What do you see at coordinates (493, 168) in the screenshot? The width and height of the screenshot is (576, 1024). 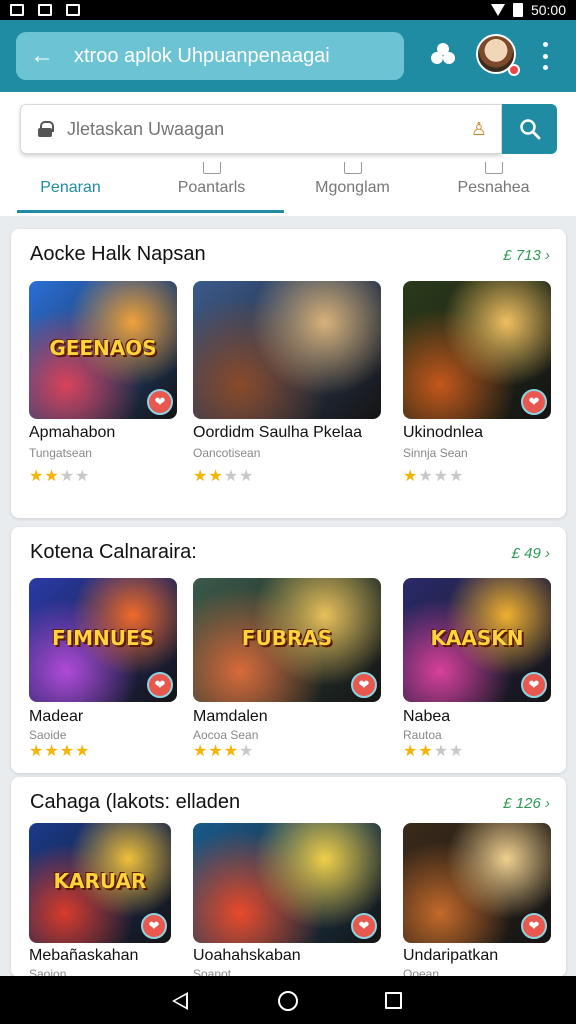 I see `message-icon` at bounding box center [493, 168].